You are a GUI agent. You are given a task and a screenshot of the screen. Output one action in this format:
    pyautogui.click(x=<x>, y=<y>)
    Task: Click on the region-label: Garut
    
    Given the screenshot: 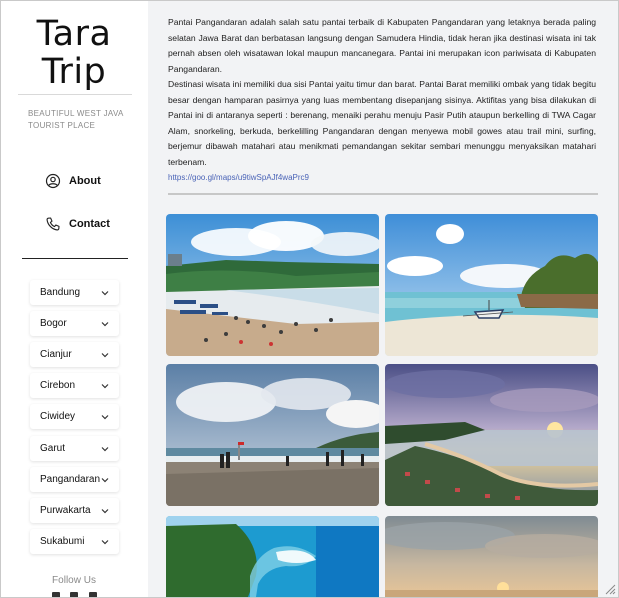 What is the action you would take?
    pyautogui.click(x=53, y=448)
    